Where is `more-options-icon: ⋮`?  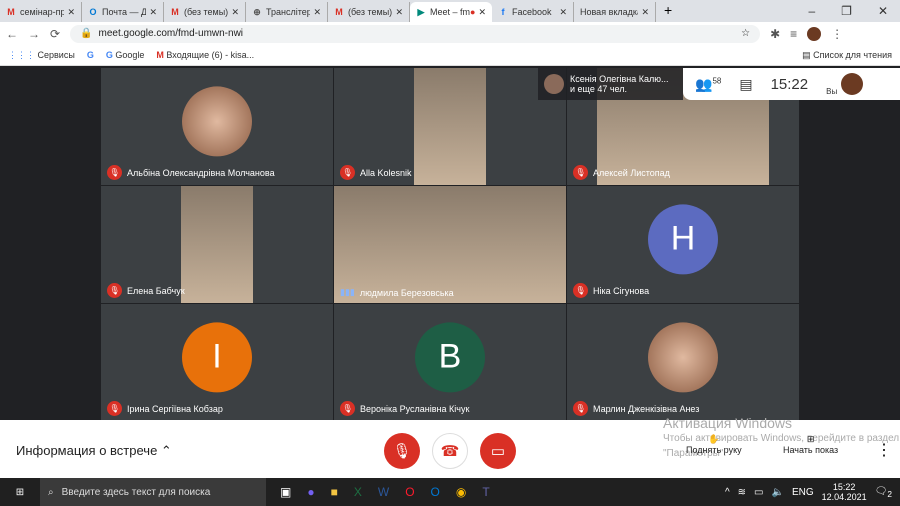
more-options-icon: ⋮ is located at coordinates (884, 450).